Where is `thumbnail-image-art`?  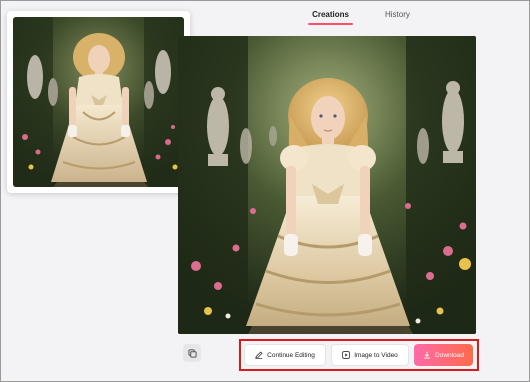 thumbnail-image-art is located at coordinates (98, 102).